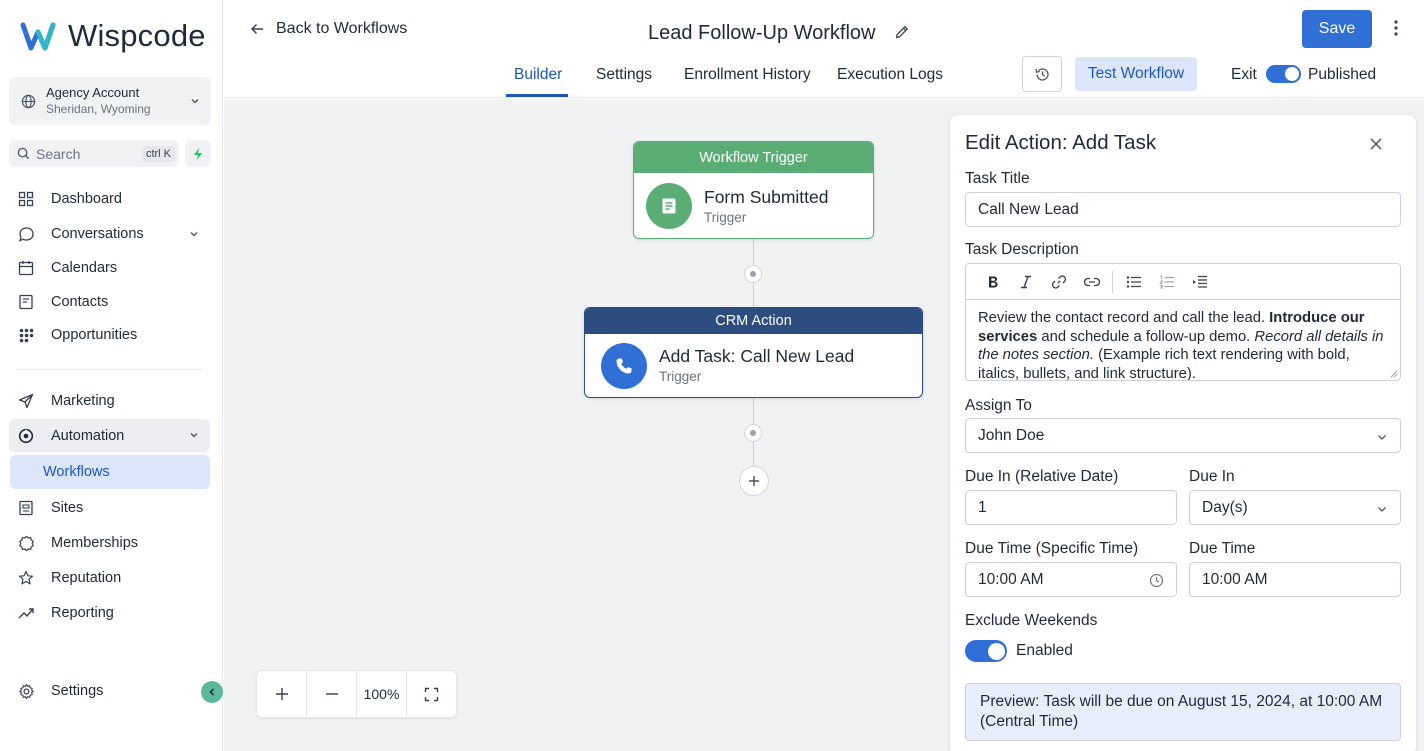 The width and height of the screenshot is (1424, 751). What do you see at coordinates (97, 234) in the screenshot?
I see `sidebar-item-label: Conversations` at bounding box center [97, 234].